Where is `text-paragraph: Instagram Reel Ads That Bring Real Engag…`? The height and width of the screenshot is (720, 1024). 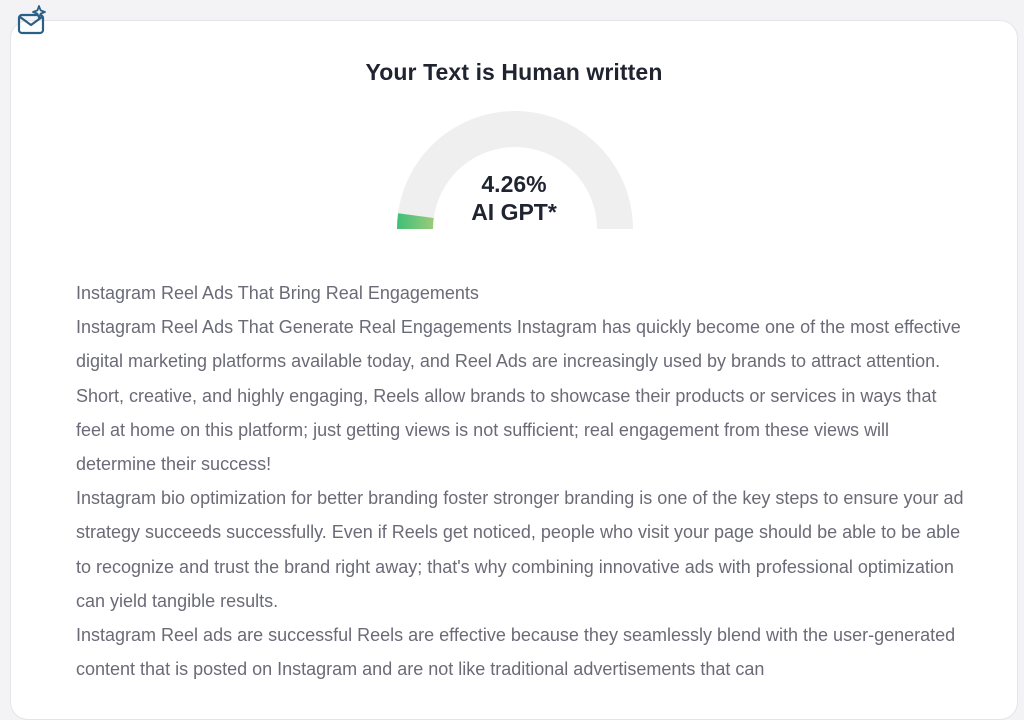
text-paragraph: Instagram Reel Ads That Bring Real Engag… is located at coordinates (277, 293).